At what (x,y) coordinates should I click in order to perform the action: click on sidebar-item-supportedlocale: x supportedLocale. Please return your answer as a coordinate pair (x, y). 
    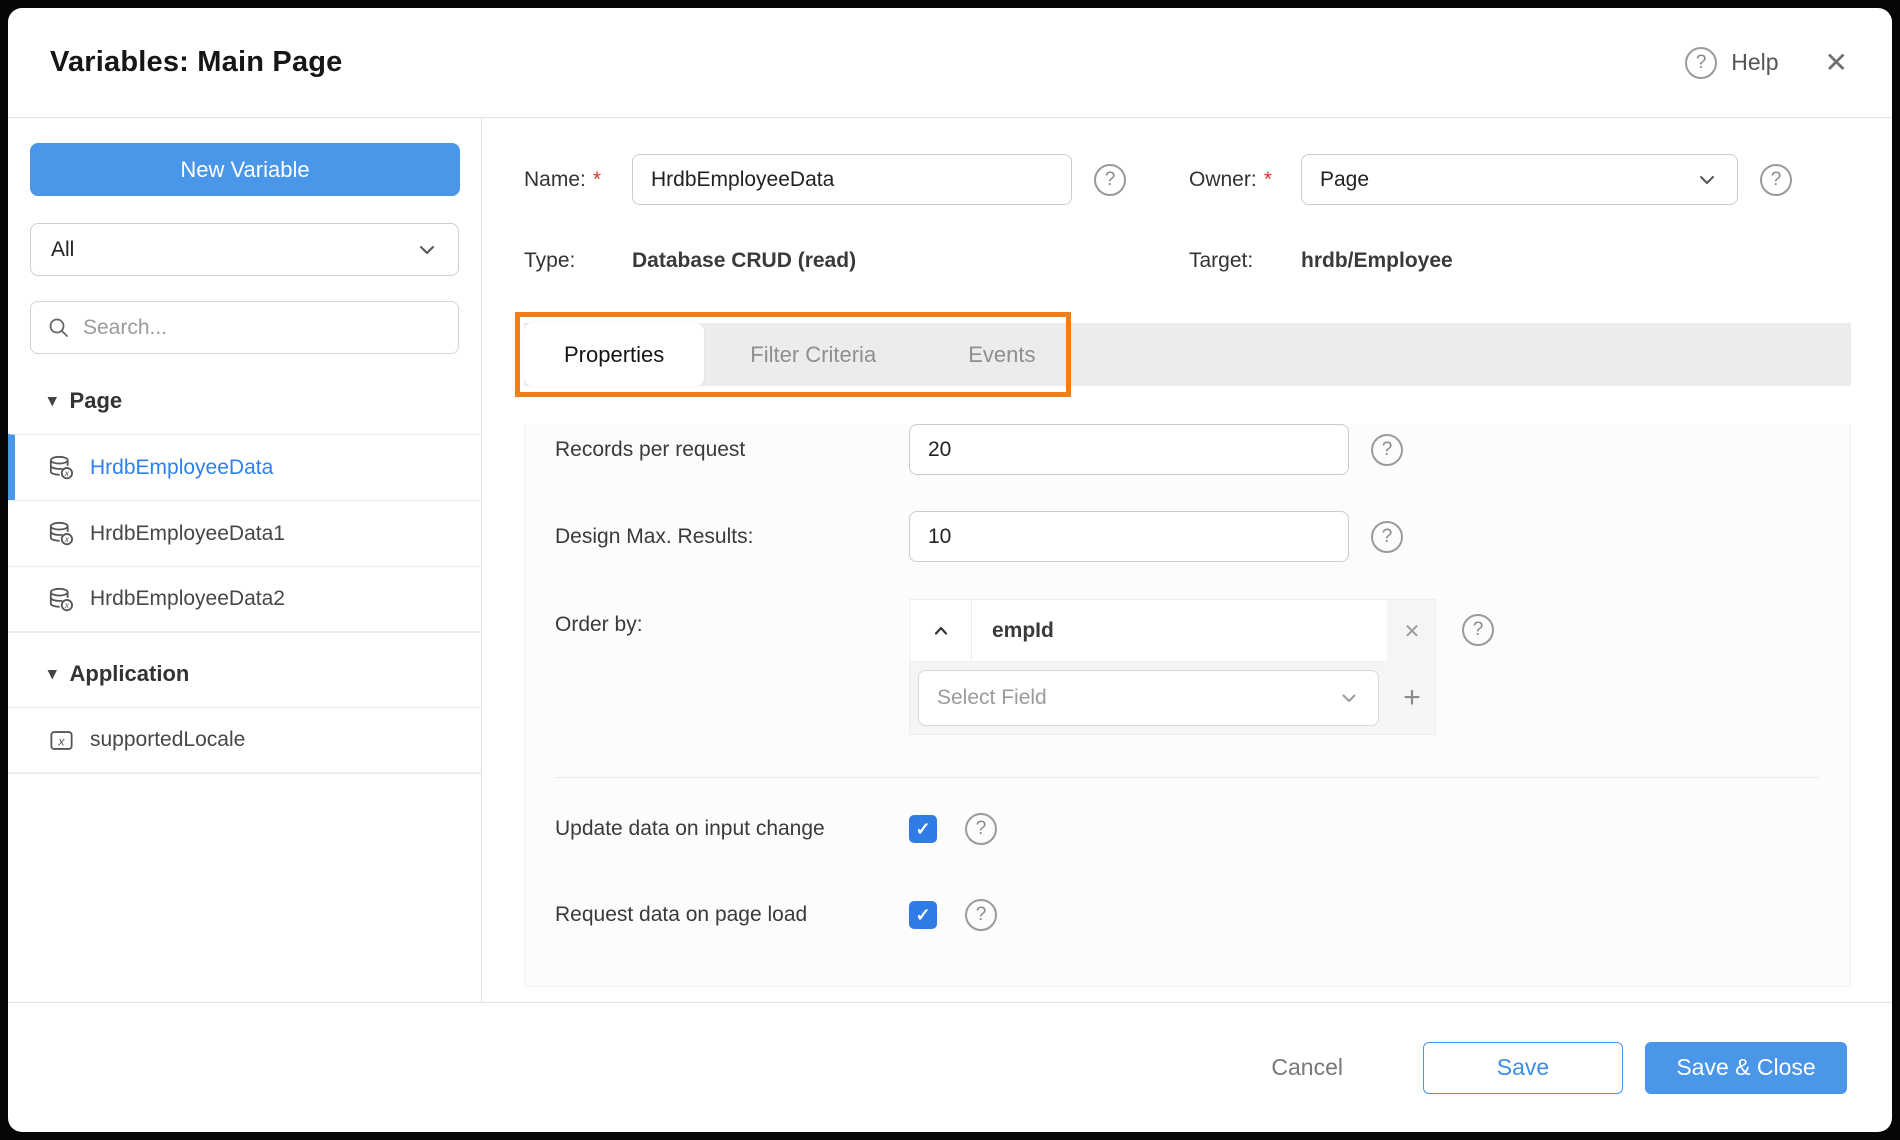
    Looking at the image, I should click on (244, 740).